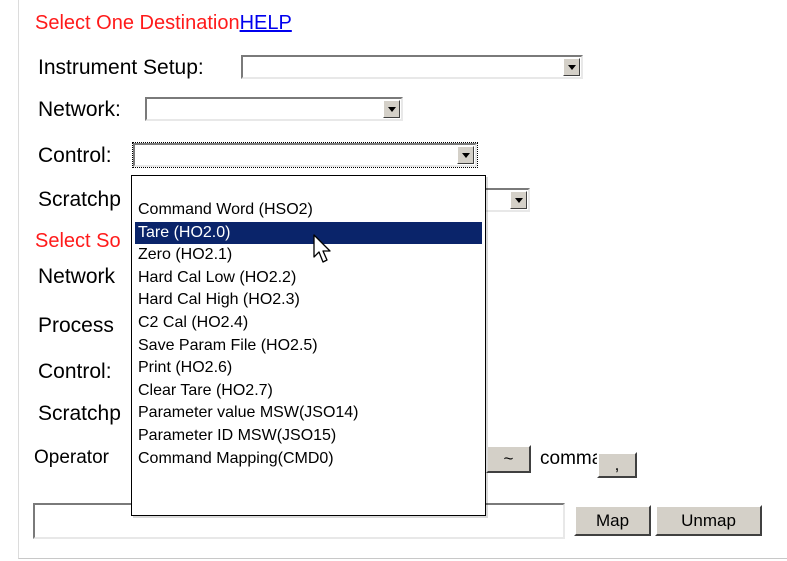  What do you see at coordinates (79, 413) in the screenshot?
I see `source-scratchpad-label: Scratchp` at bounding box center [79, 413].